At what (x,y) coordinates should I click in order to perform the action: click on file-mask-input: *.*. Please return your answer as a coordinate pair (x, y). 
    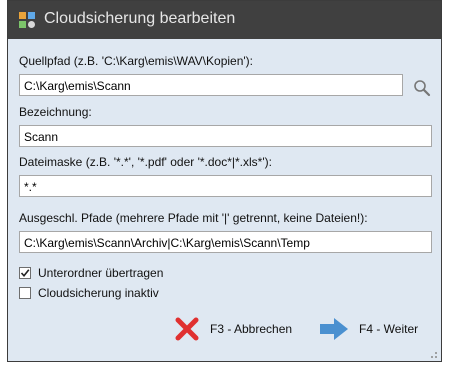
    Looking at the image, I should click on (225, 186).